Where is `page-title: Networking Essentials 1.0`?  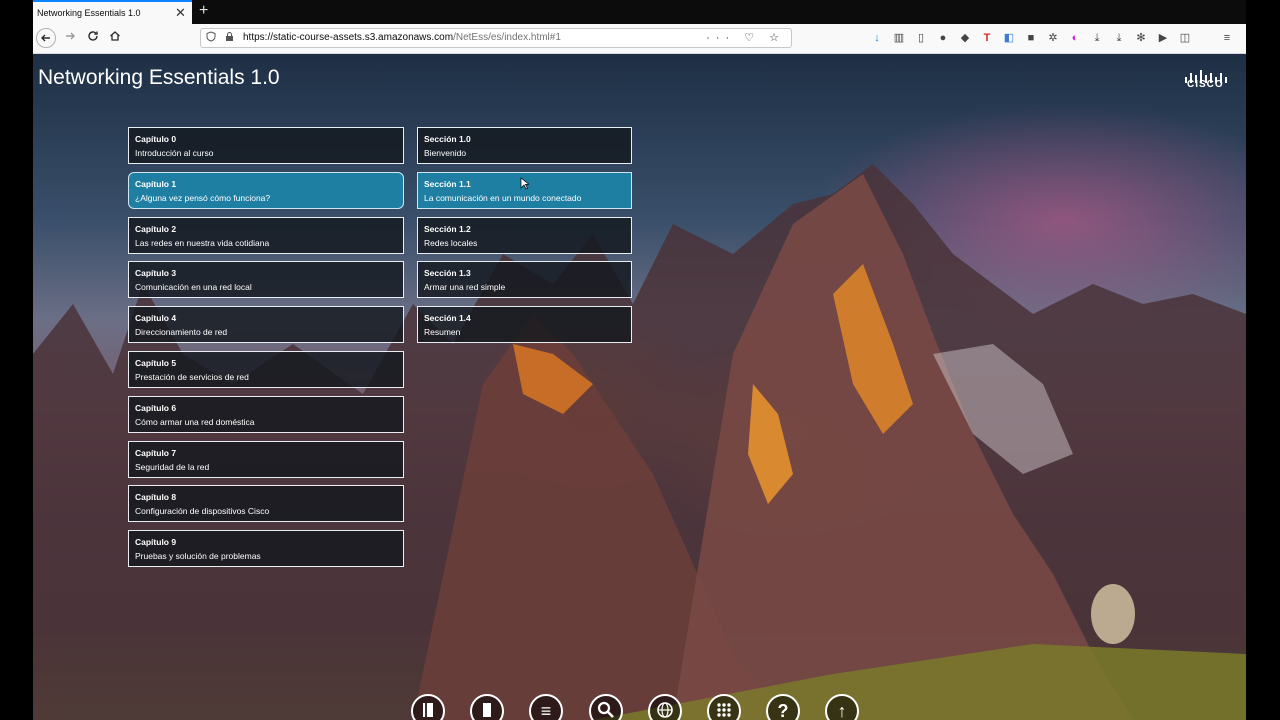
page-title: Networking Essentials 1.0 is located at coordinates (159, 77).